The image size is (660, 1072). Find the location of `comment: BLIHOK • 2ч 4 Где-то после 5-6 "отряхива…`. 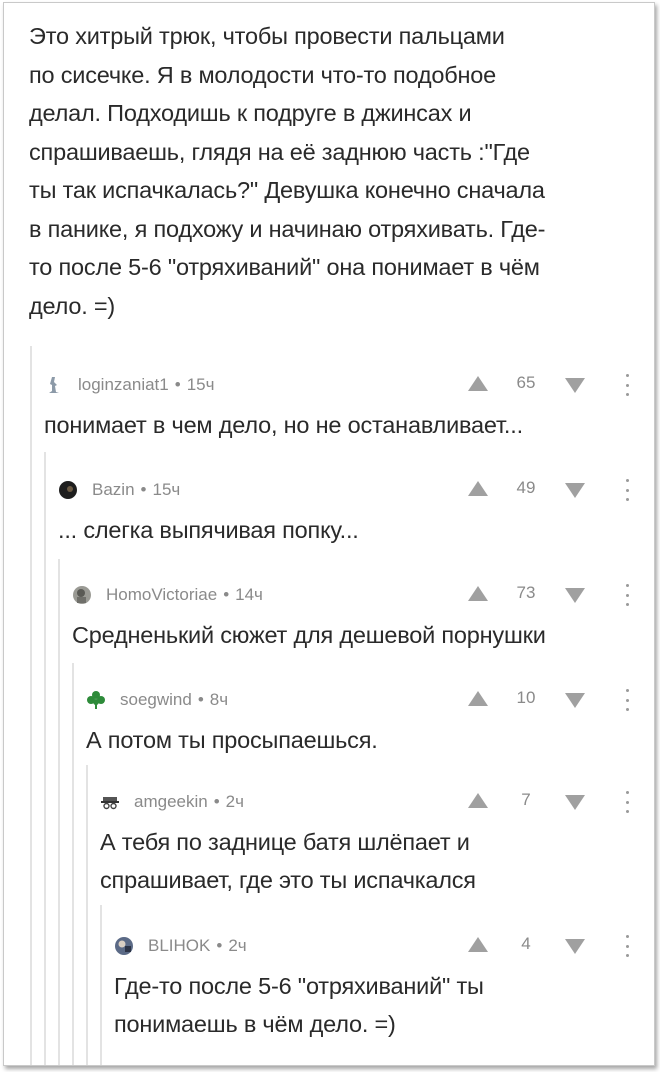

comment: BLIHOK • 2ч 4 Где-то после 5-6 "отряхива… is located at coordinates (379, 988).